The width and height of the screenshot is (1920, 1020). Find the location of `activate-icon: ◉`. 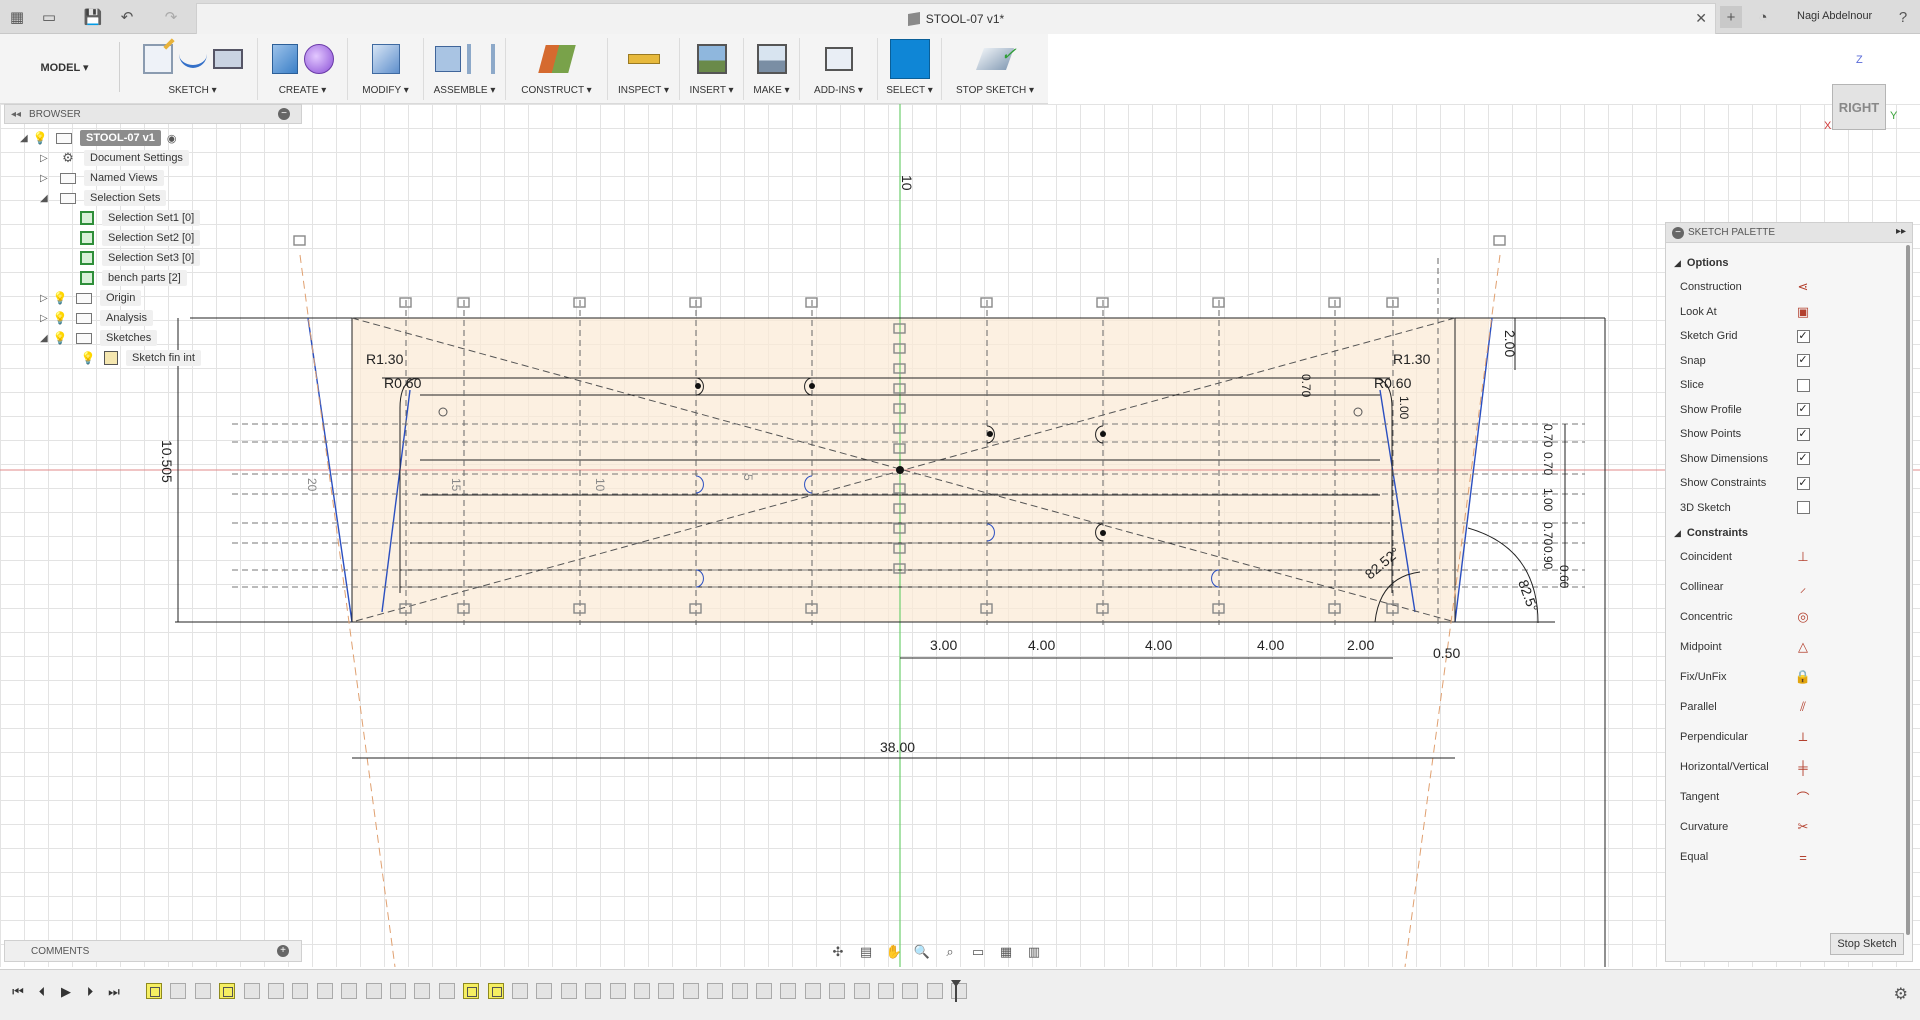

activate-icon: ◉ is located at coordinates (172, 138).